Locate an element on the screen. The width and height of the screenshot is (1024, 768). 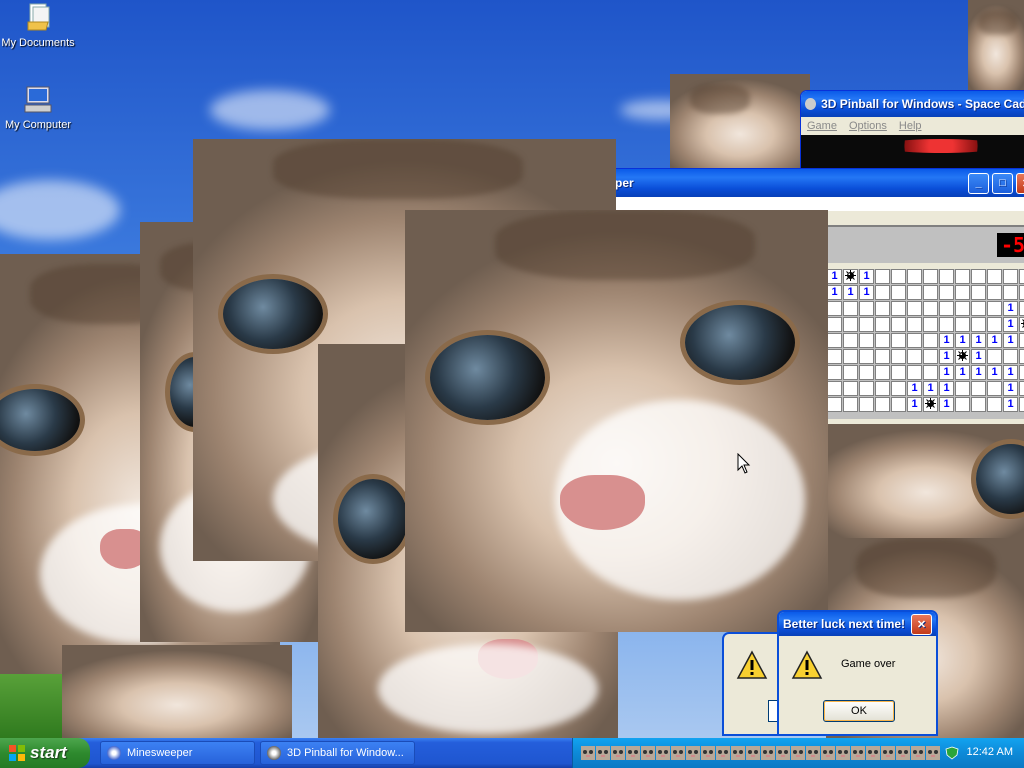
dialog-titlebar: Better luck next time! ✕ is located at coordinates (857, 624).